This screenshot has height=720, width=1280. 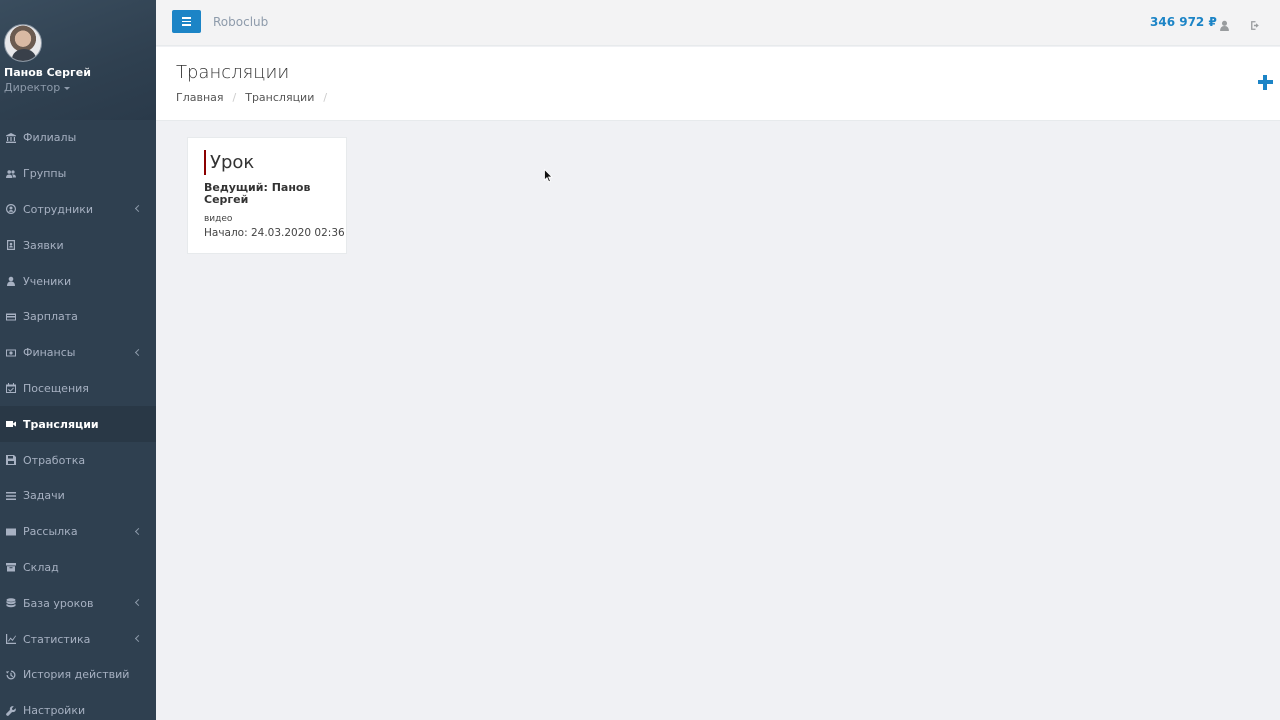 I want to click on sidebar-item-16: История действий, so click(x=78, y=675).